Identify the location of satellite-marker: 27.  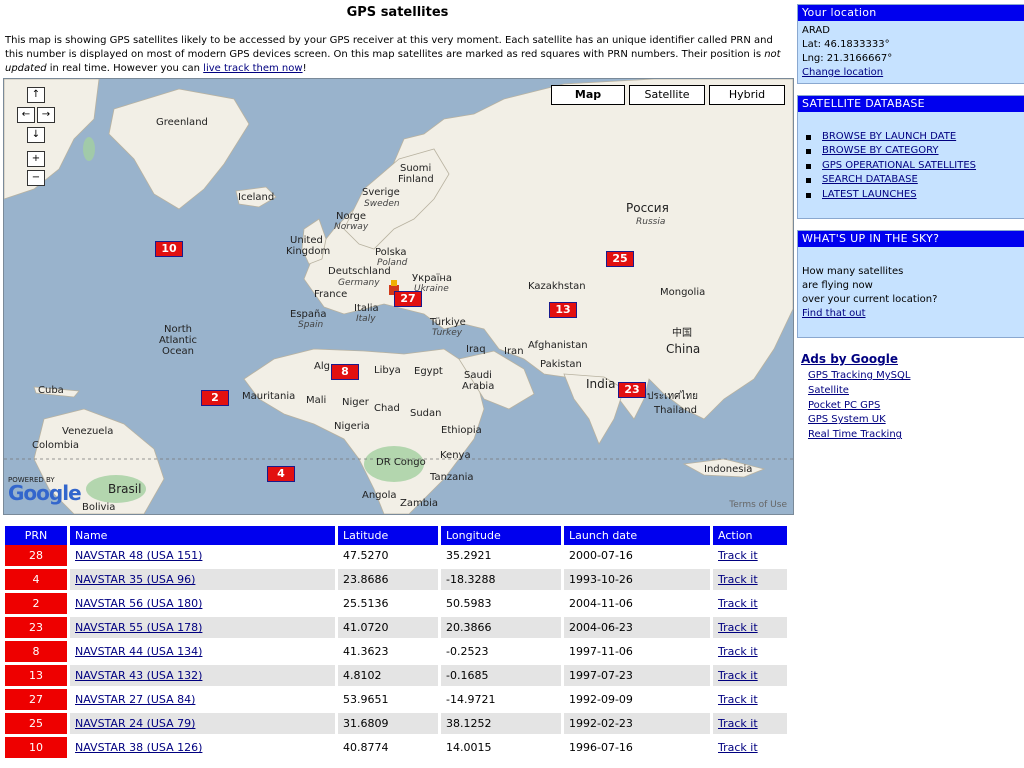
(408, 299).